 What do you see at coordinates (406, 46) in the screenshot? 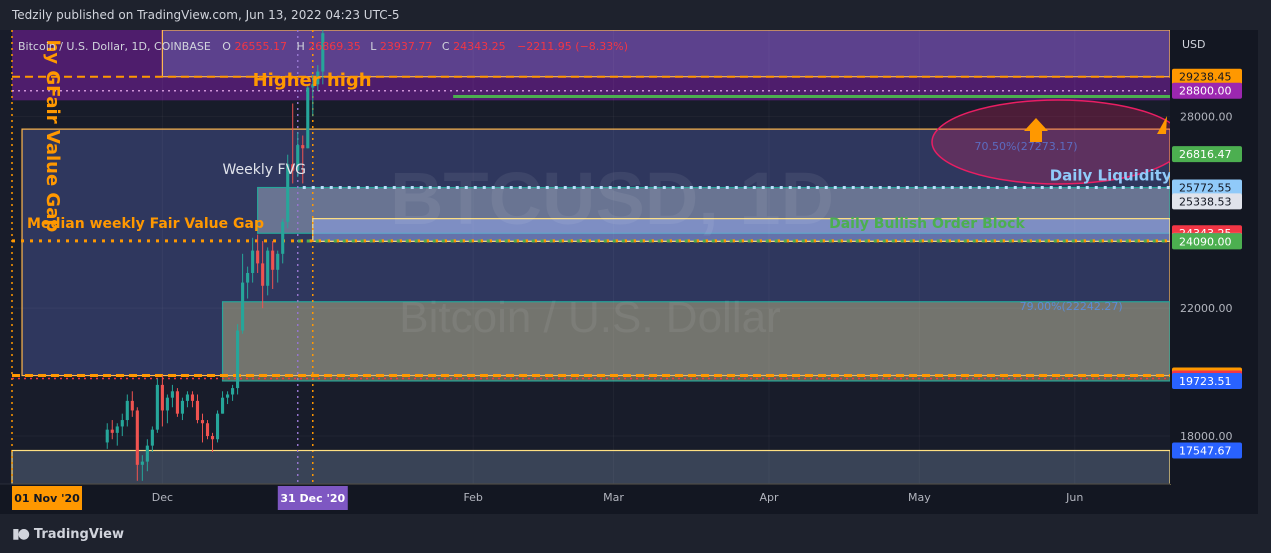
I see `legend-low-value: 23937.77` at bounding box center [406, 46].